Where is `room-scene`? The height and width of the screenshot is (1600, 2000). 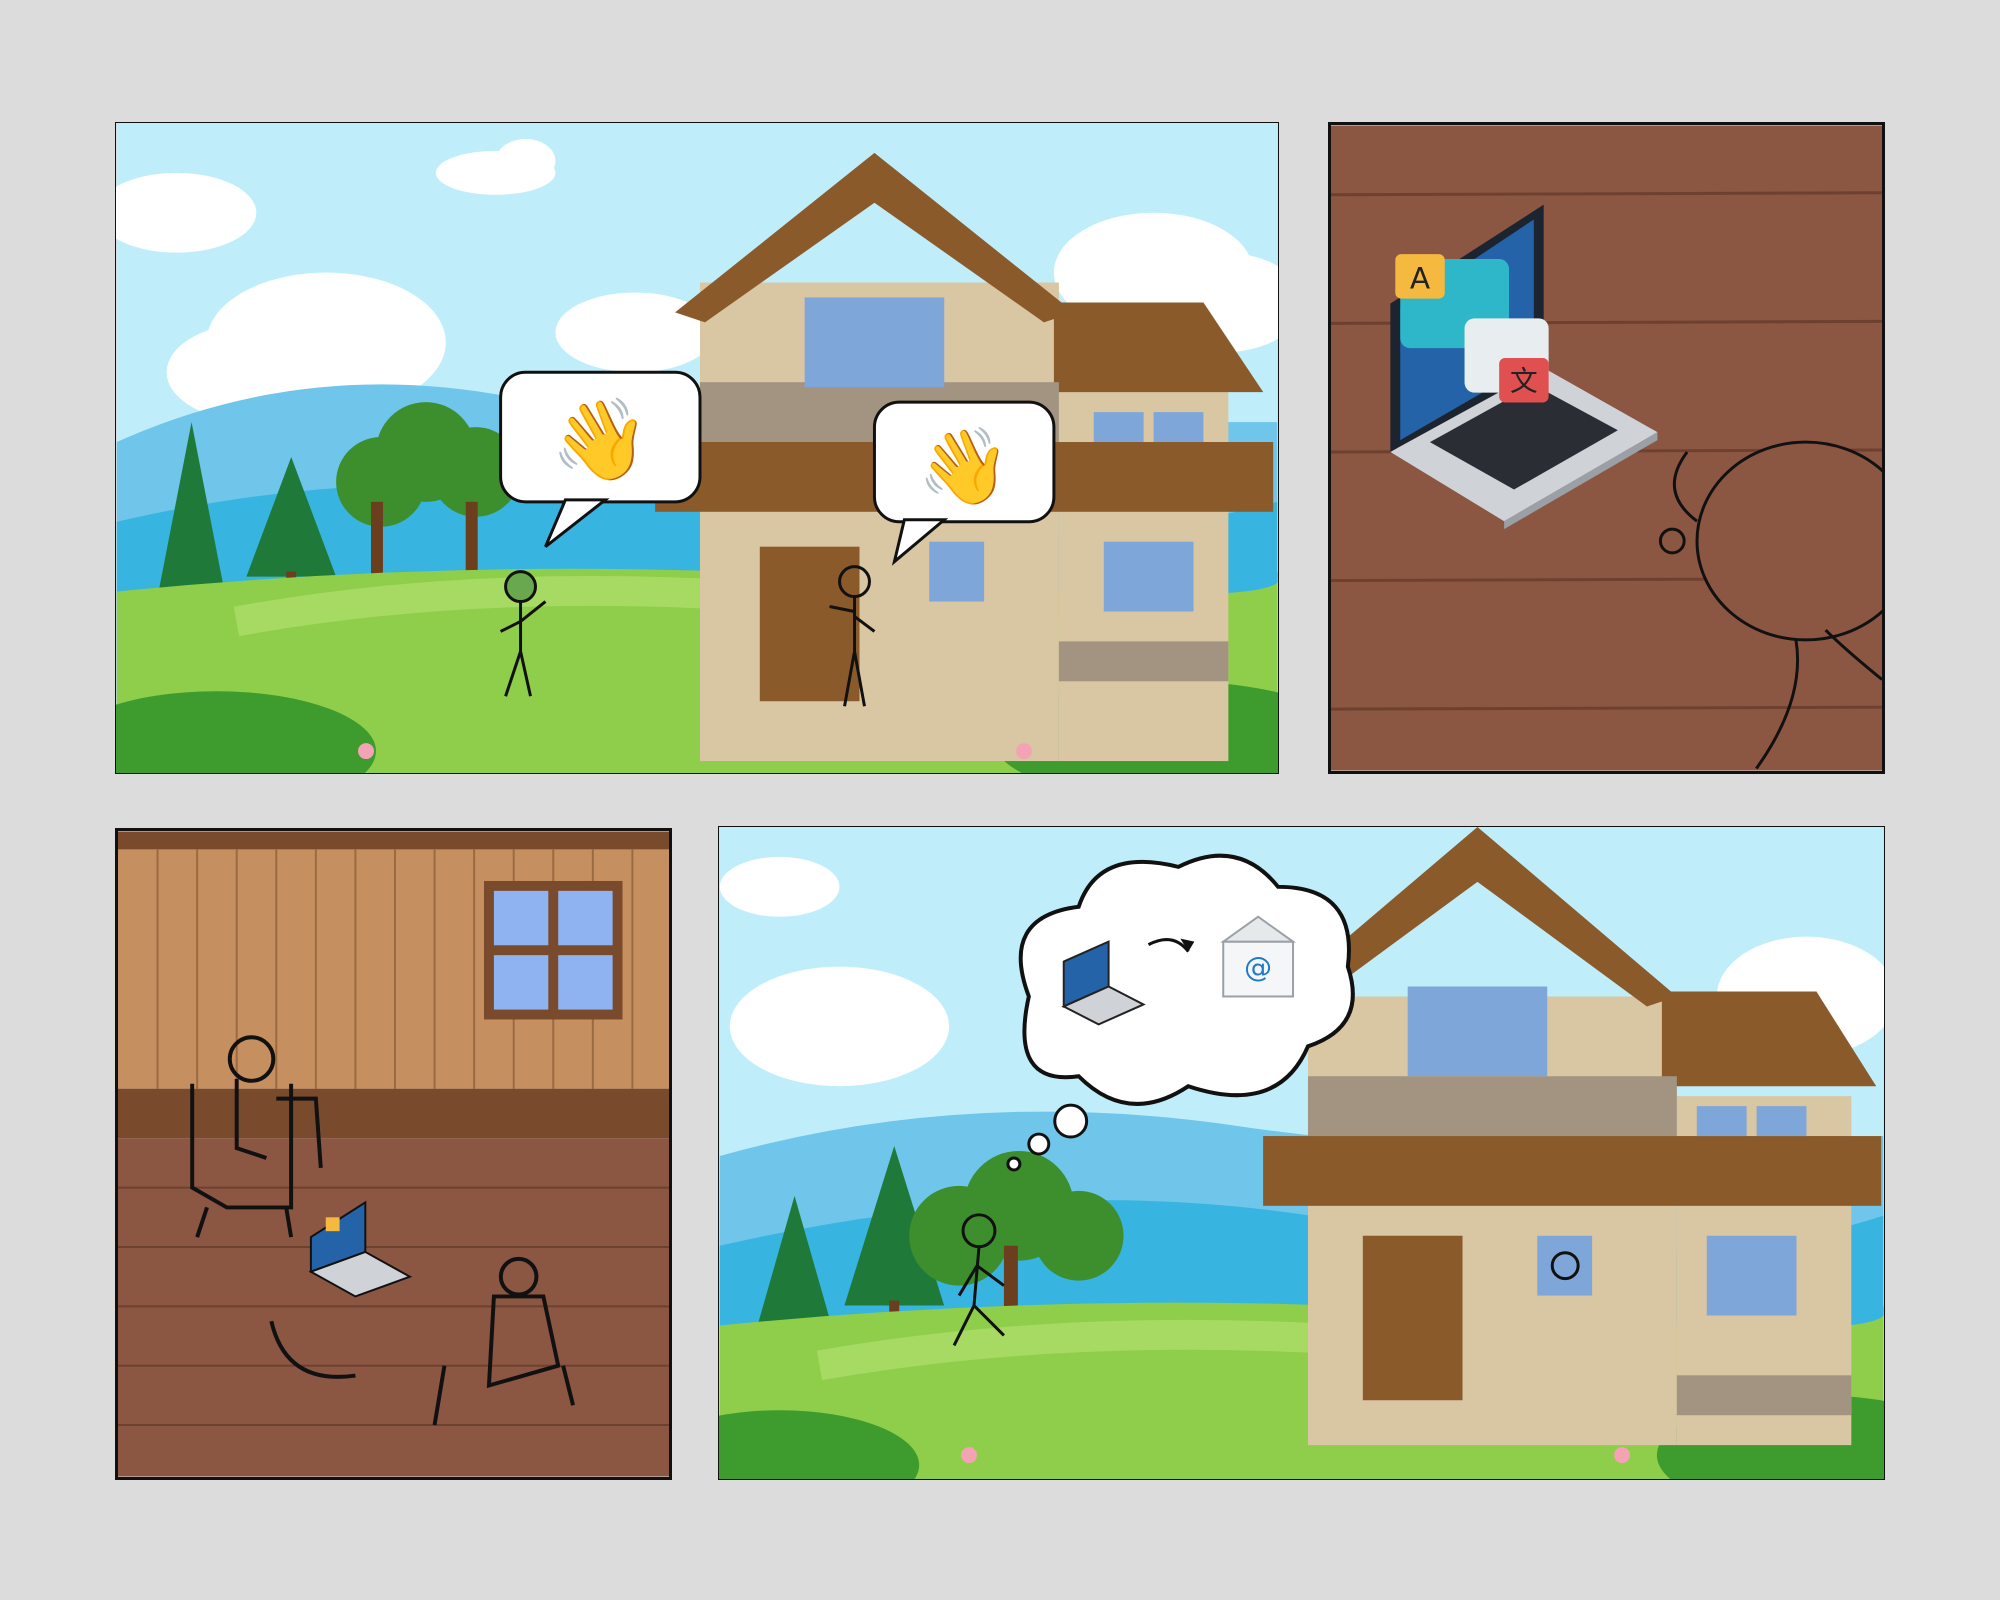
room-scene is located at coordinates (393, 1154).